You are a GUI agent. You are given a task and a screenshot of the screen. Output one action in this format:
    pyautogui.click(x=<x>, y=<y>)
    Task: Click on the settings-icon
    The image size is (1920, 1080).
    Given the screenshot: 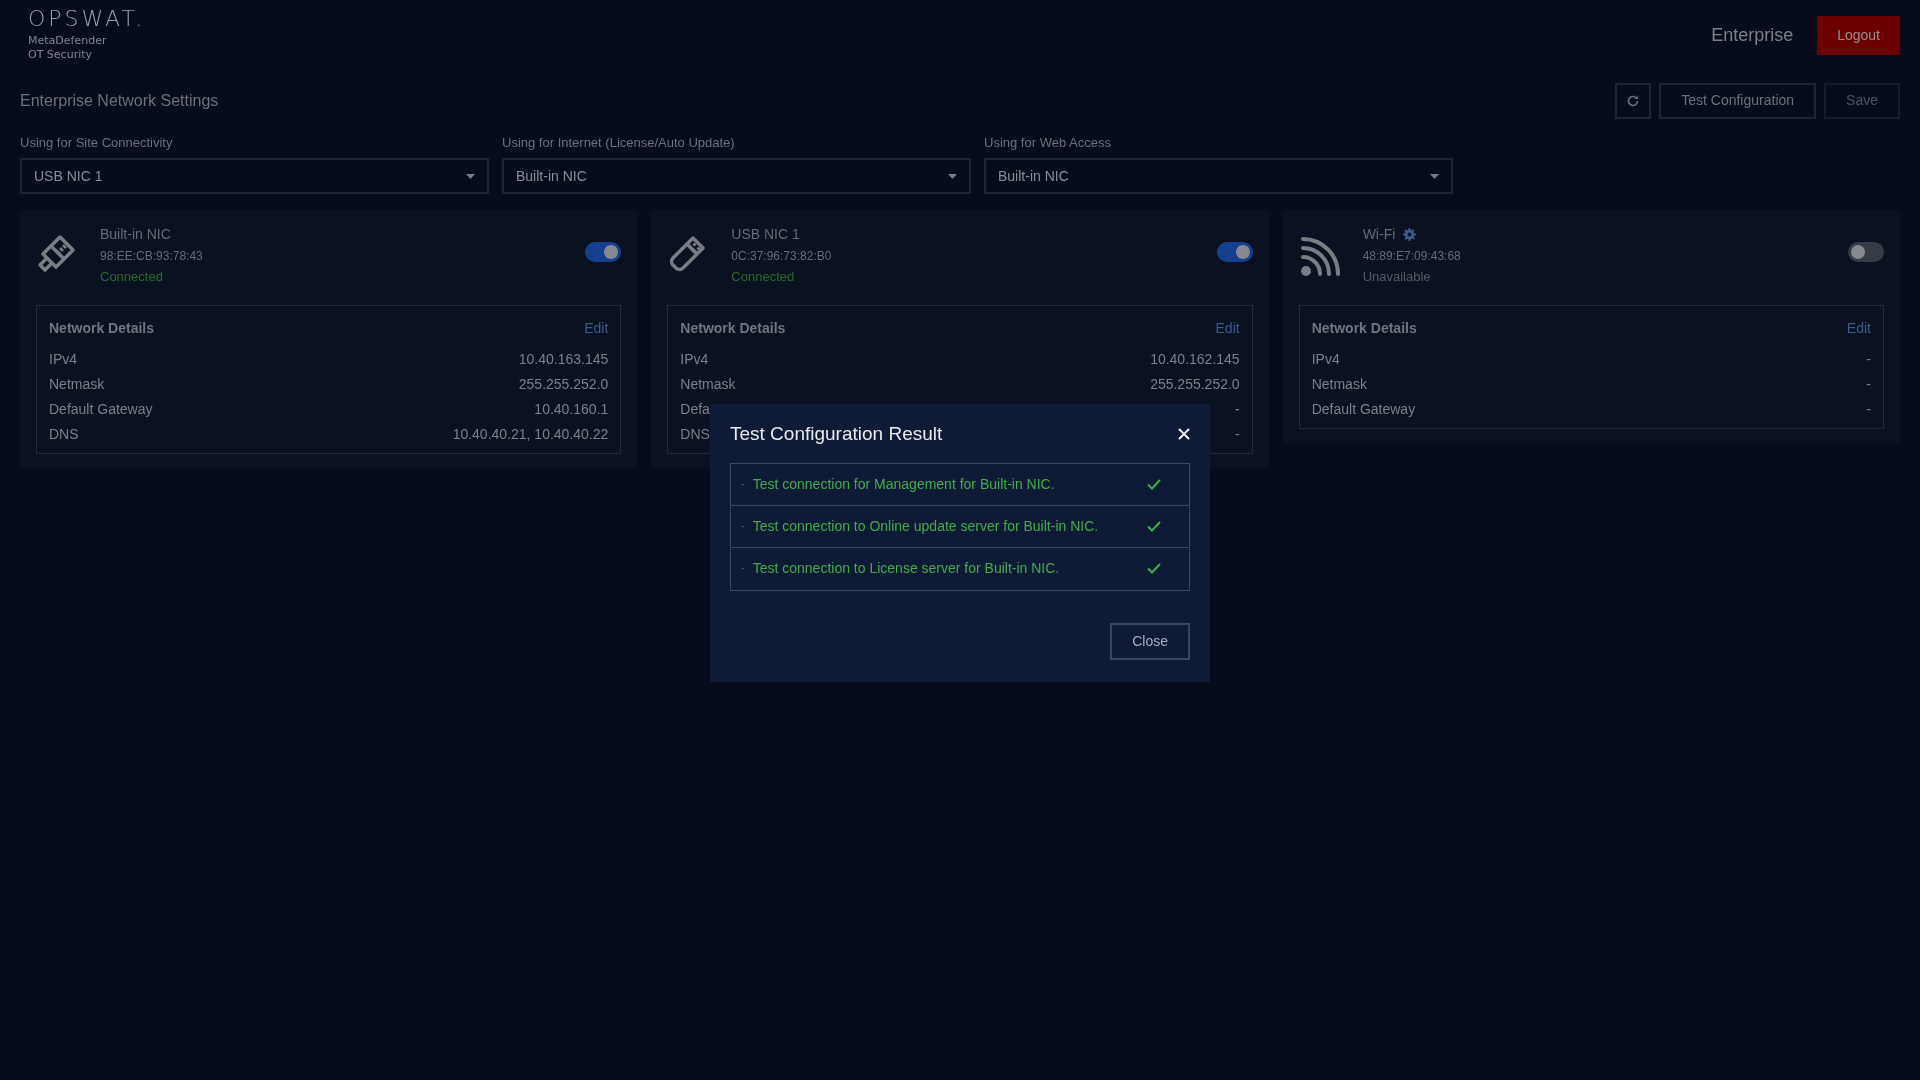 What is the action you would take?
    pyautogui.click(x=1410, y=235)
    